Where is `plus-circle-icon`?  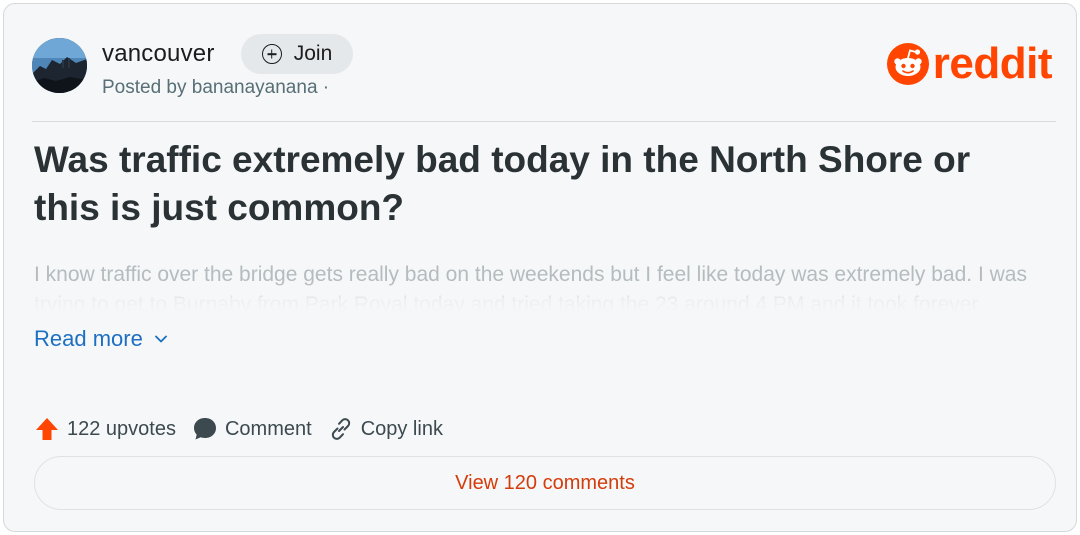 plus-circle-icon is located at coordinates (271, 54).